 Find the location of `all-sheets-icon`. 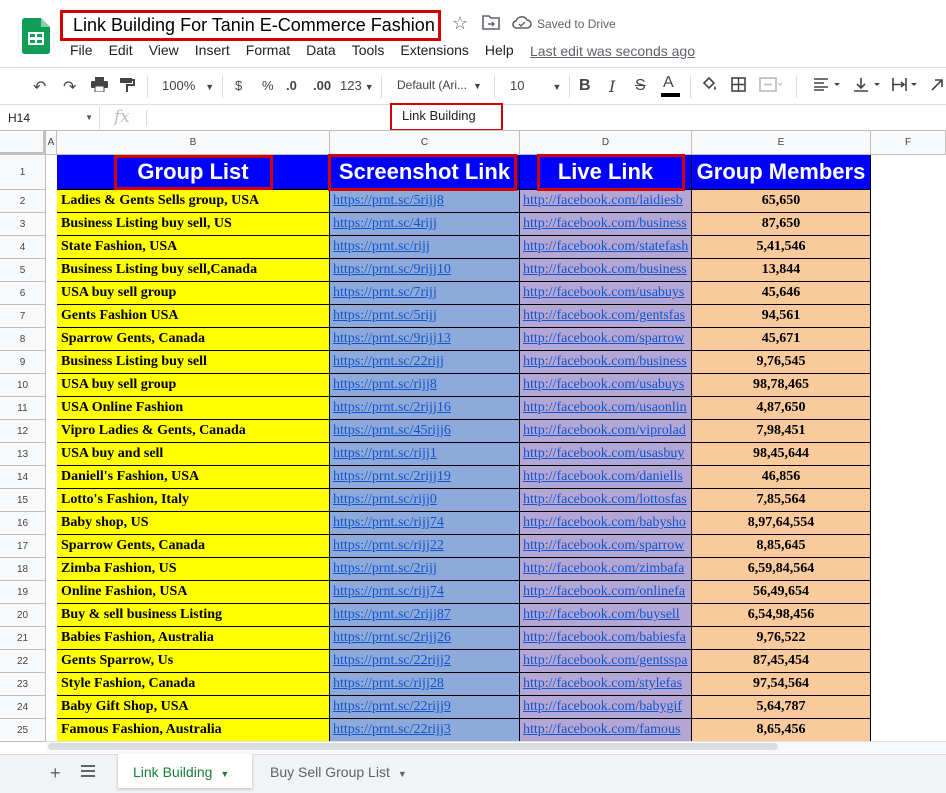

all-sheets-icon is located at coordinates (88, 771).